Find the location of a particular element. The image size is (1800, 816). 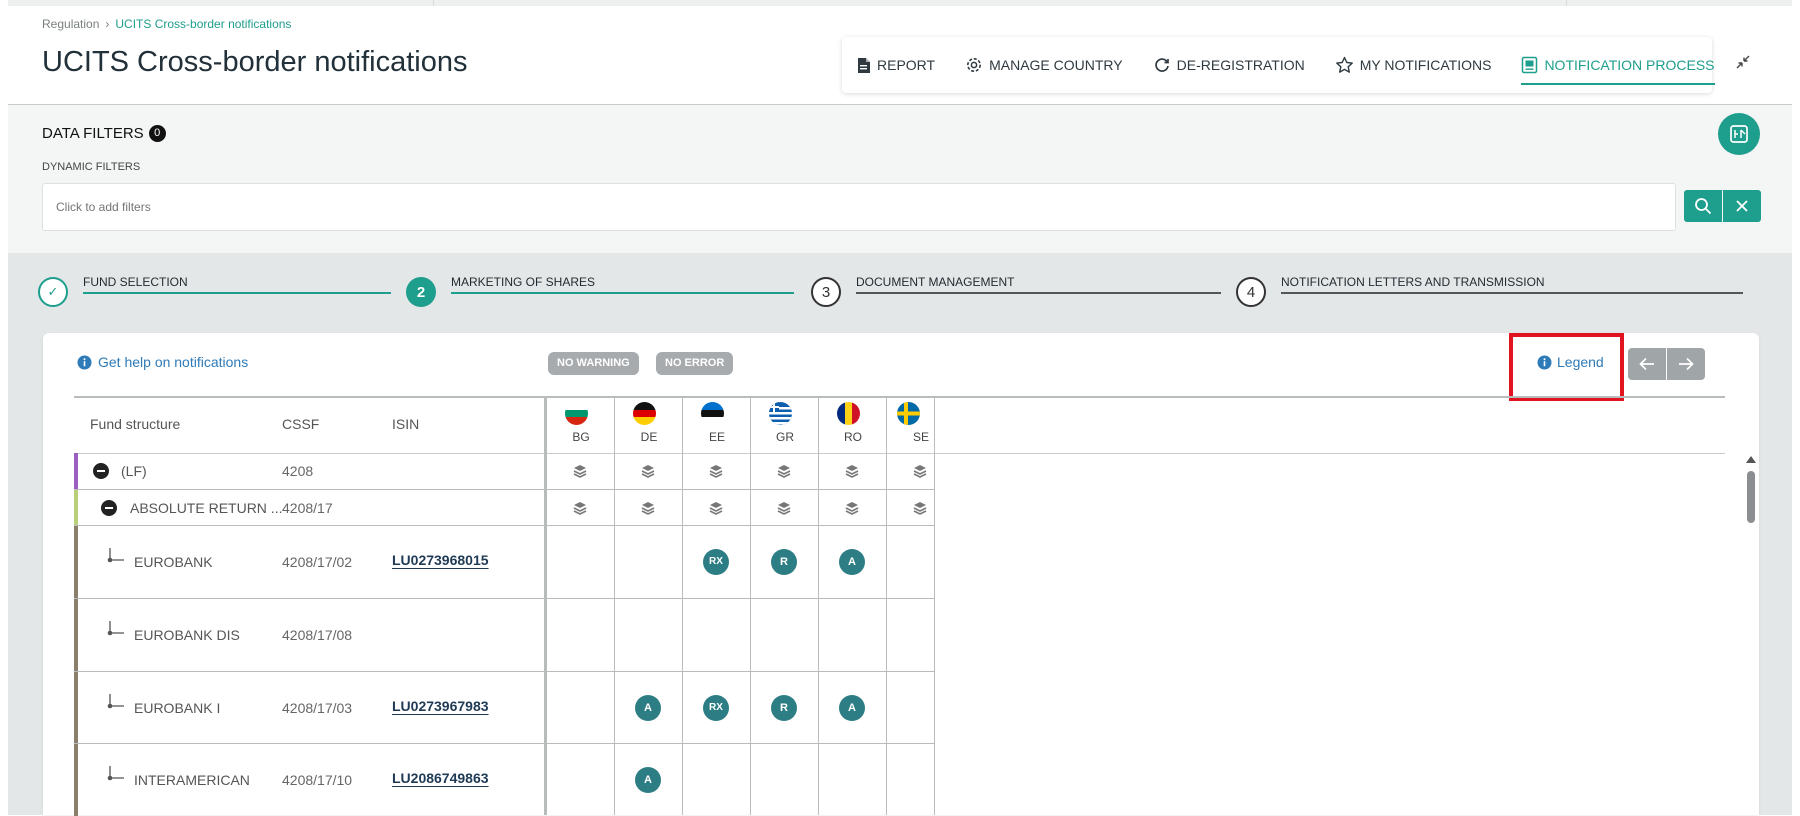

step-3-circle: 3 is located at coordinates (826, 292).